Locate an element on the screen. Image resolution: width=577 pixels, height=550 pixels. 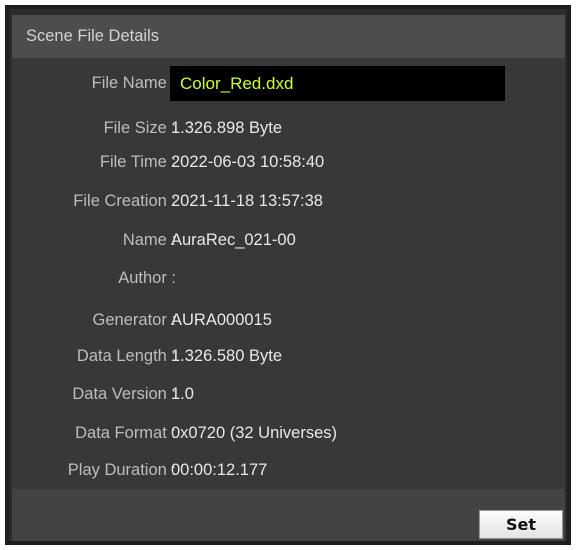
detail-row-name: Name : AuraRec_021-00 is located at coordinates (288, 240).